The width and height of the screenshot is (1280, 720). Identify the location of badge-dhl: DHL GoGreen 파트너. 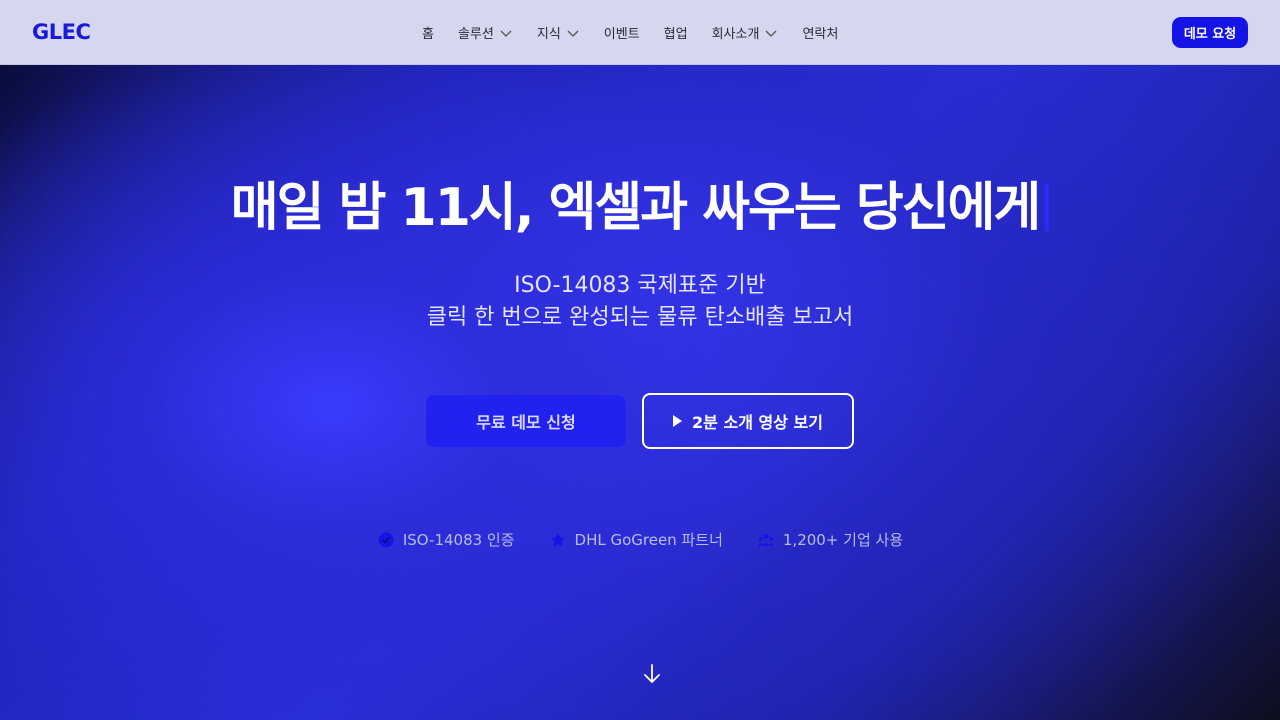
(636, 539).